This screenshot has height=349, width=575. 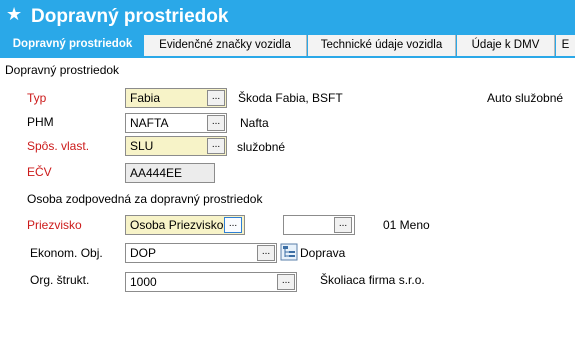 I want to click on priezvisko-label: Priezvisko, so click(x=54, y=225).